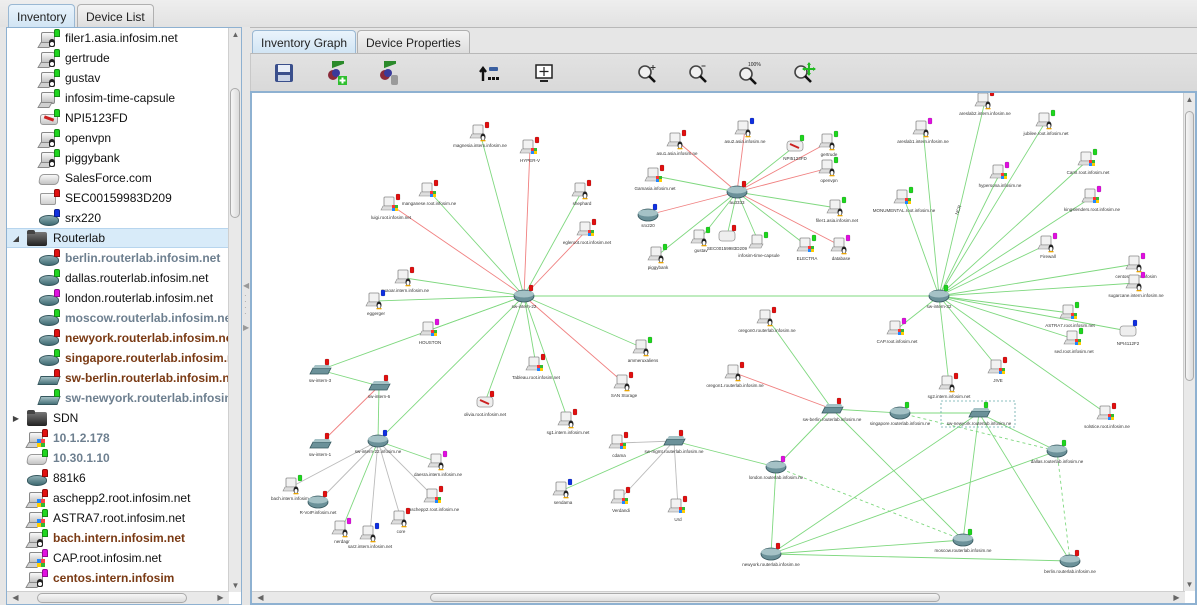 This screenshot has width=1197, height=605. Describe the element at coordinates (118, 238) in the screenshot. I see `tree-folder: ◢ Routerlab` at that location.